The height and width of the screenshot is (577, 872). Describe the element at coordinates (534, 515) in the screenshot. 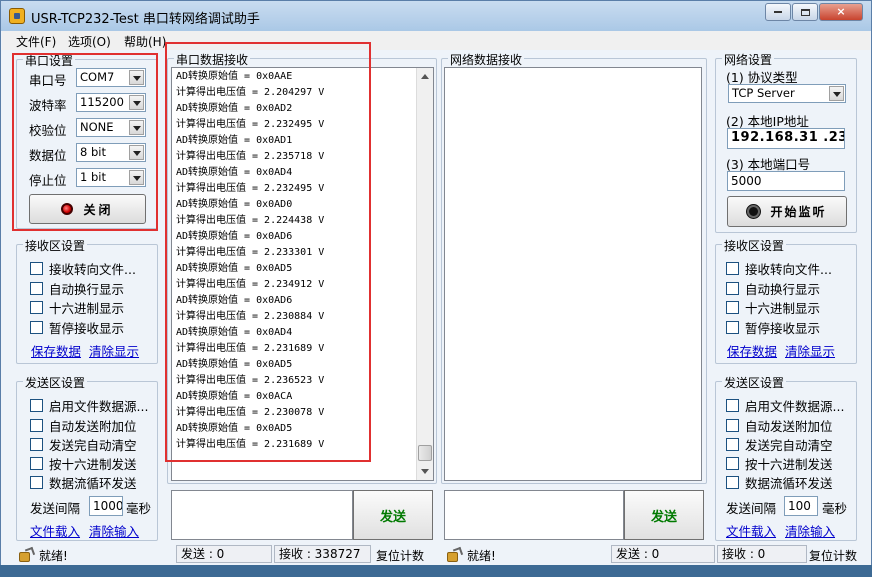

I see `net-send-input` at that location.